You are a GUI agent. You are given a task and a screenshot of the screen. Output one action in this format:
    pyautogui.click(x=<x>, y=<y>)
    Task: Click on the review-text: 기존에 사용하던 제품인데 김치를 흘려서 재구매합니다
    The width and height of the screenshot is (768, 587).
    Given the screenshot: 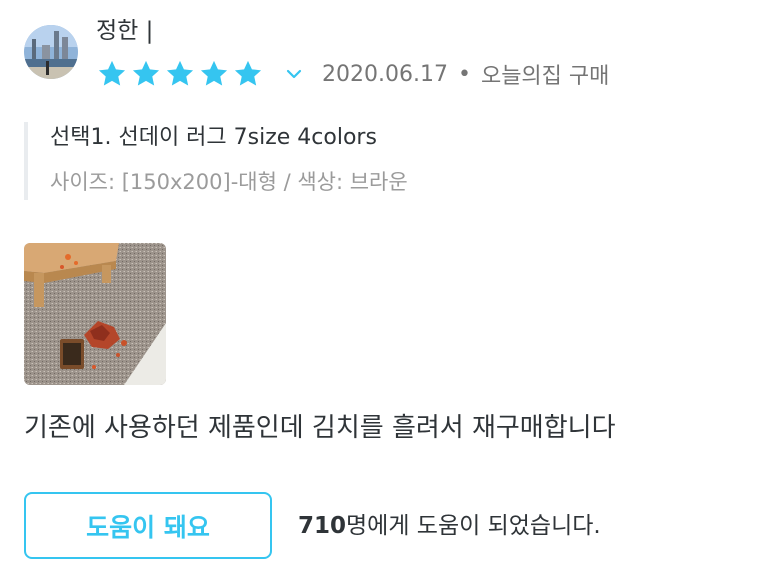 What is the action you would take?
    pyautogui.click(x=320, y=428)
    